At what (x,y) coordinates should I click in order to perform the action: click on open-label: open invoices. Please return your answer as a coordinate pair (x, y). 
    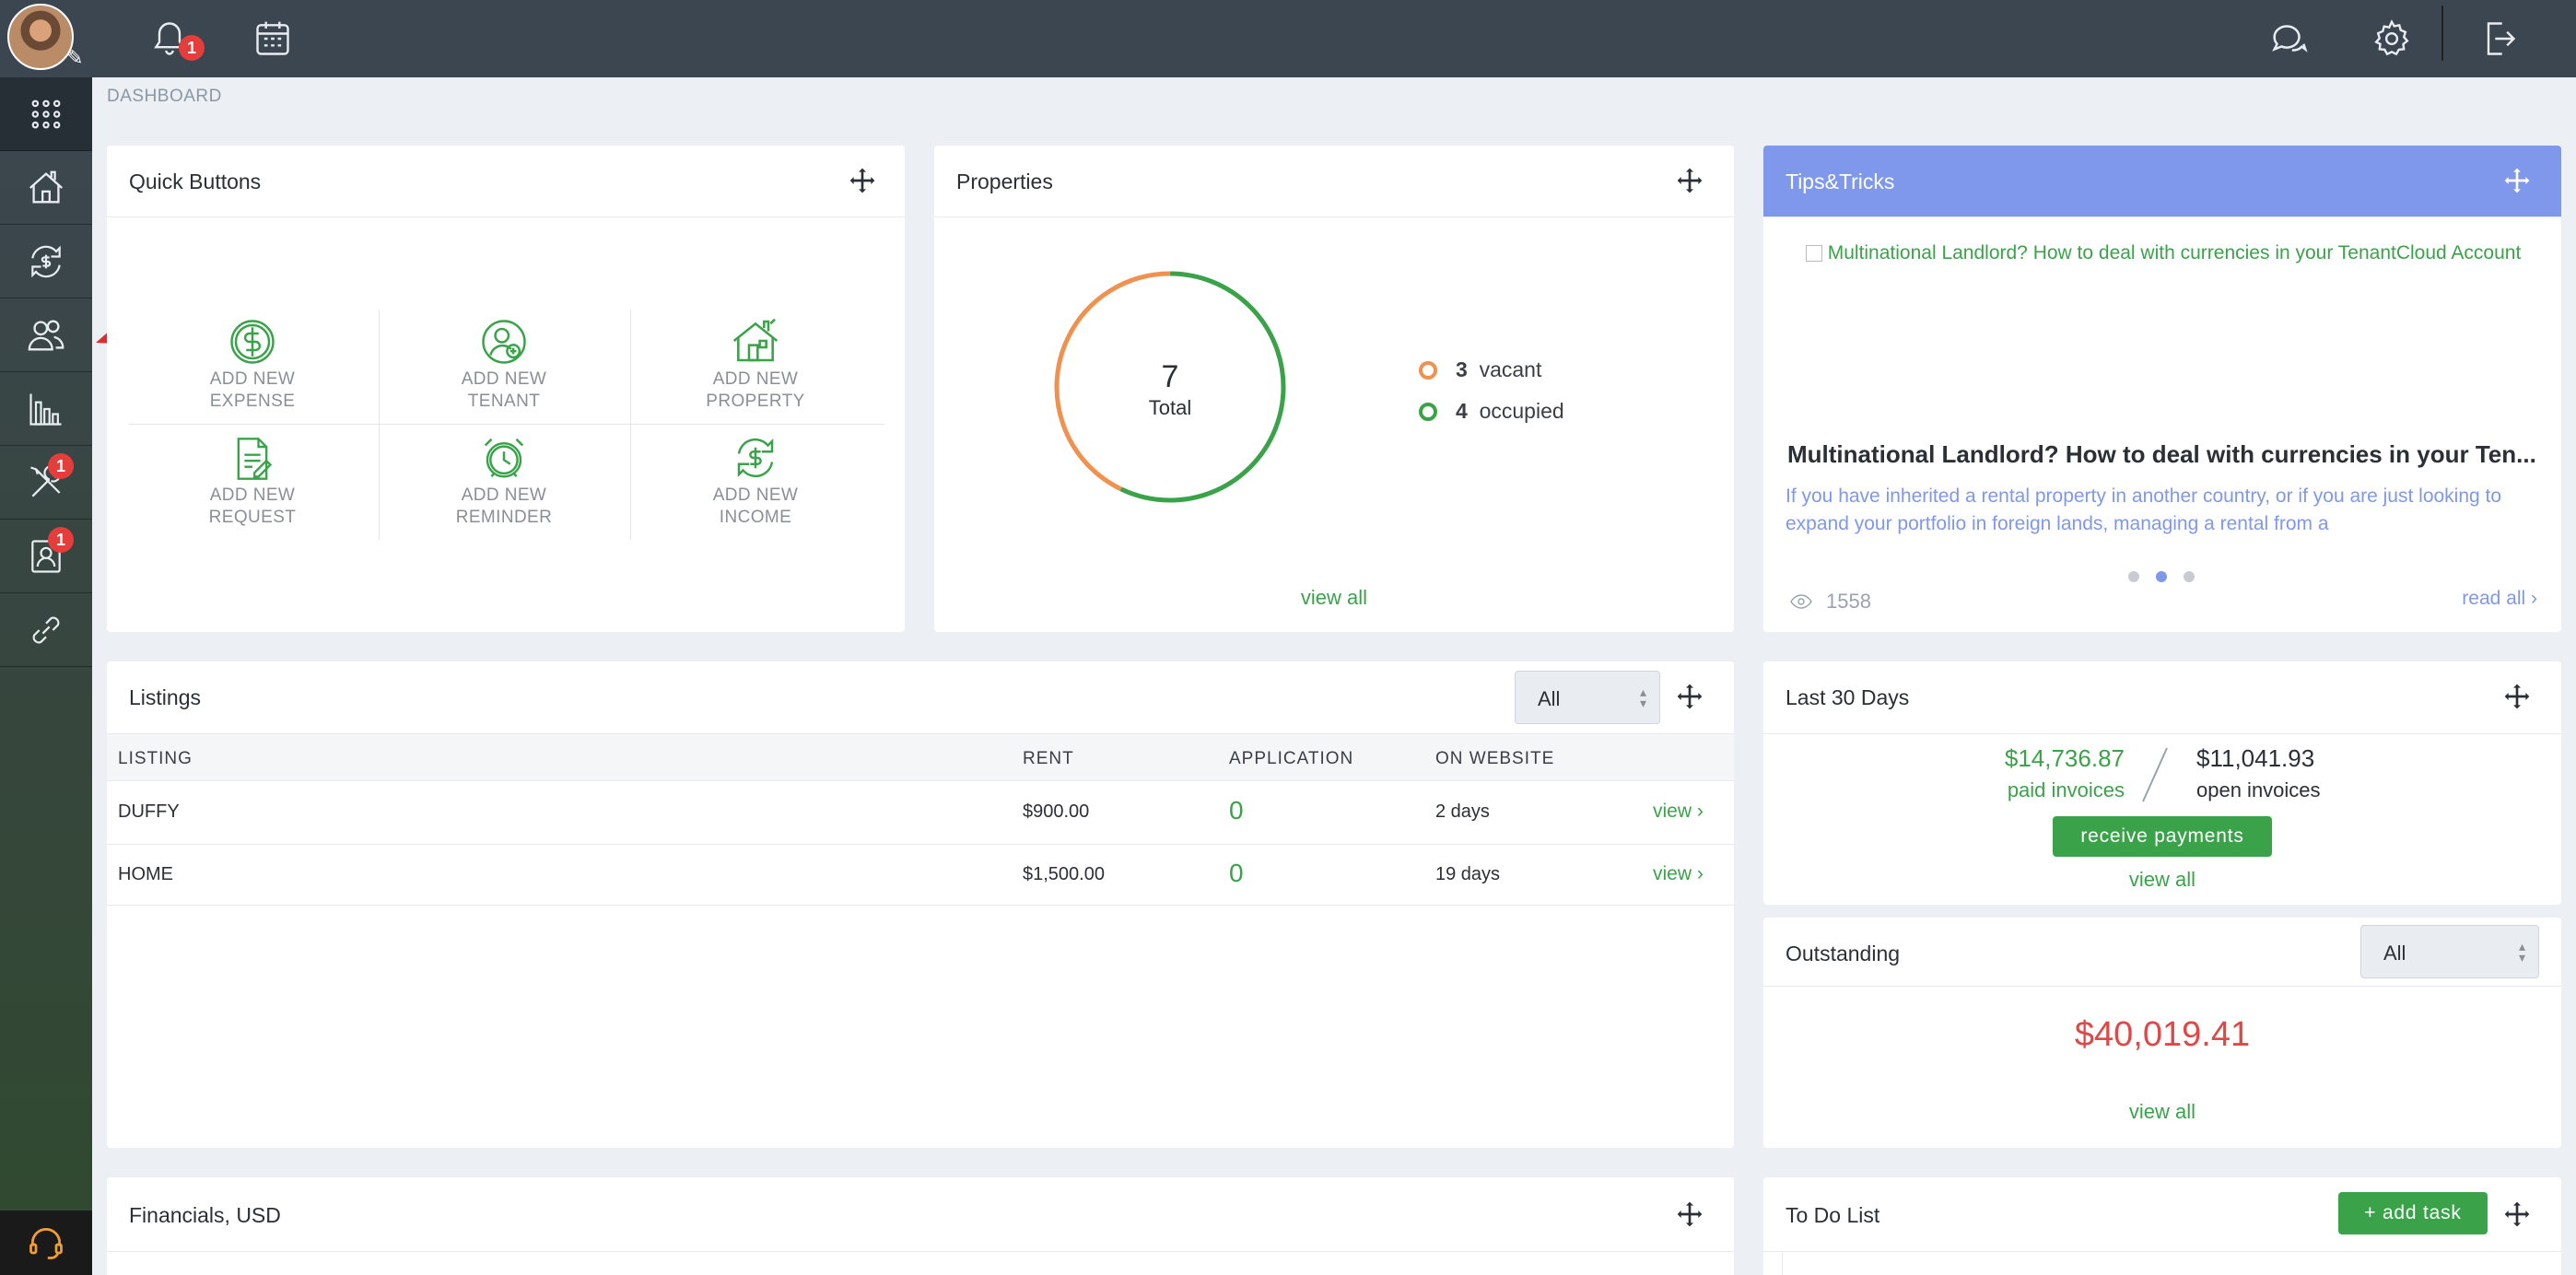
    Looking at the image, I should click on (2258, 789).